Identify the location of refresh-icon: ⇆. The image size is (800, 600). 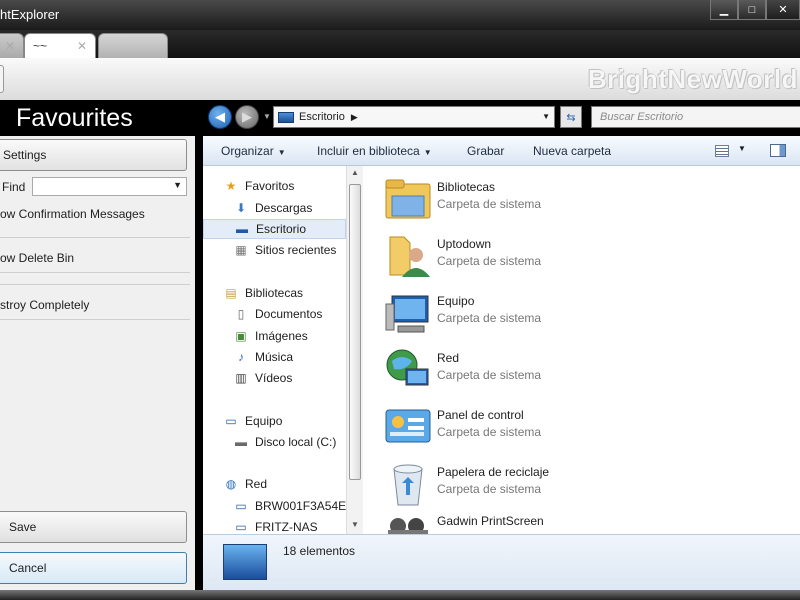
(571, 117).